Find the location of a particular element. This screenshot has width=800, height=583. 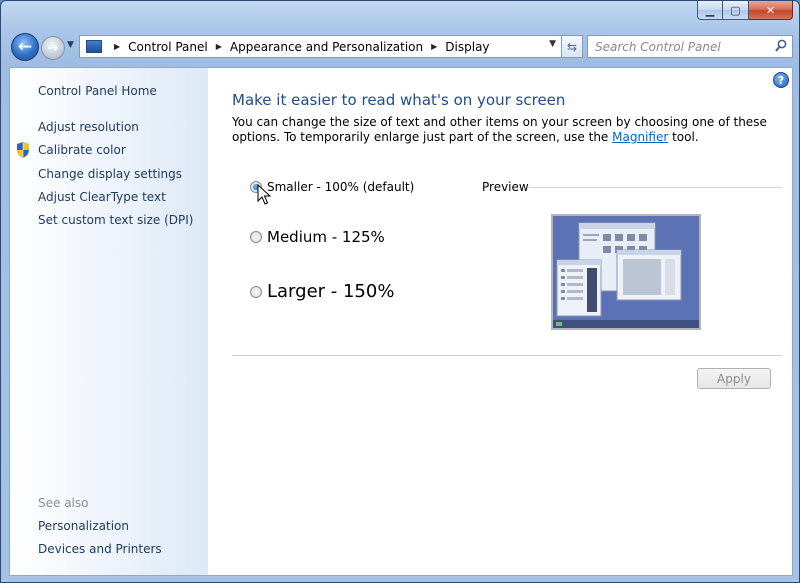

option-smaller-label: Smaller - 100% (default) is located at coordinates (340, 187).